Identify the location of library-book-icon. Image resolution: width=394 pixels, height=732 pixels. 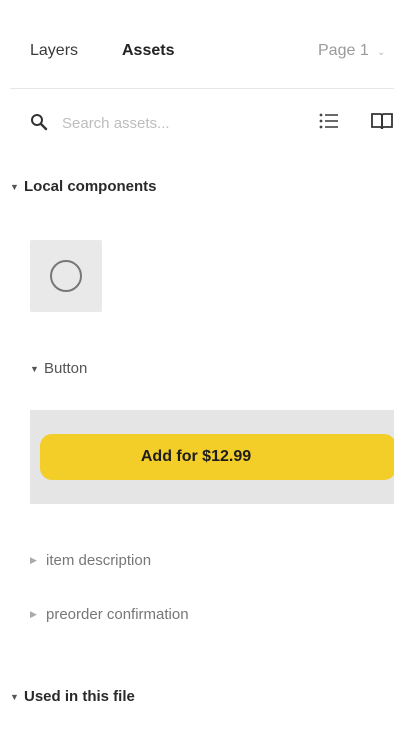
(382, 121).